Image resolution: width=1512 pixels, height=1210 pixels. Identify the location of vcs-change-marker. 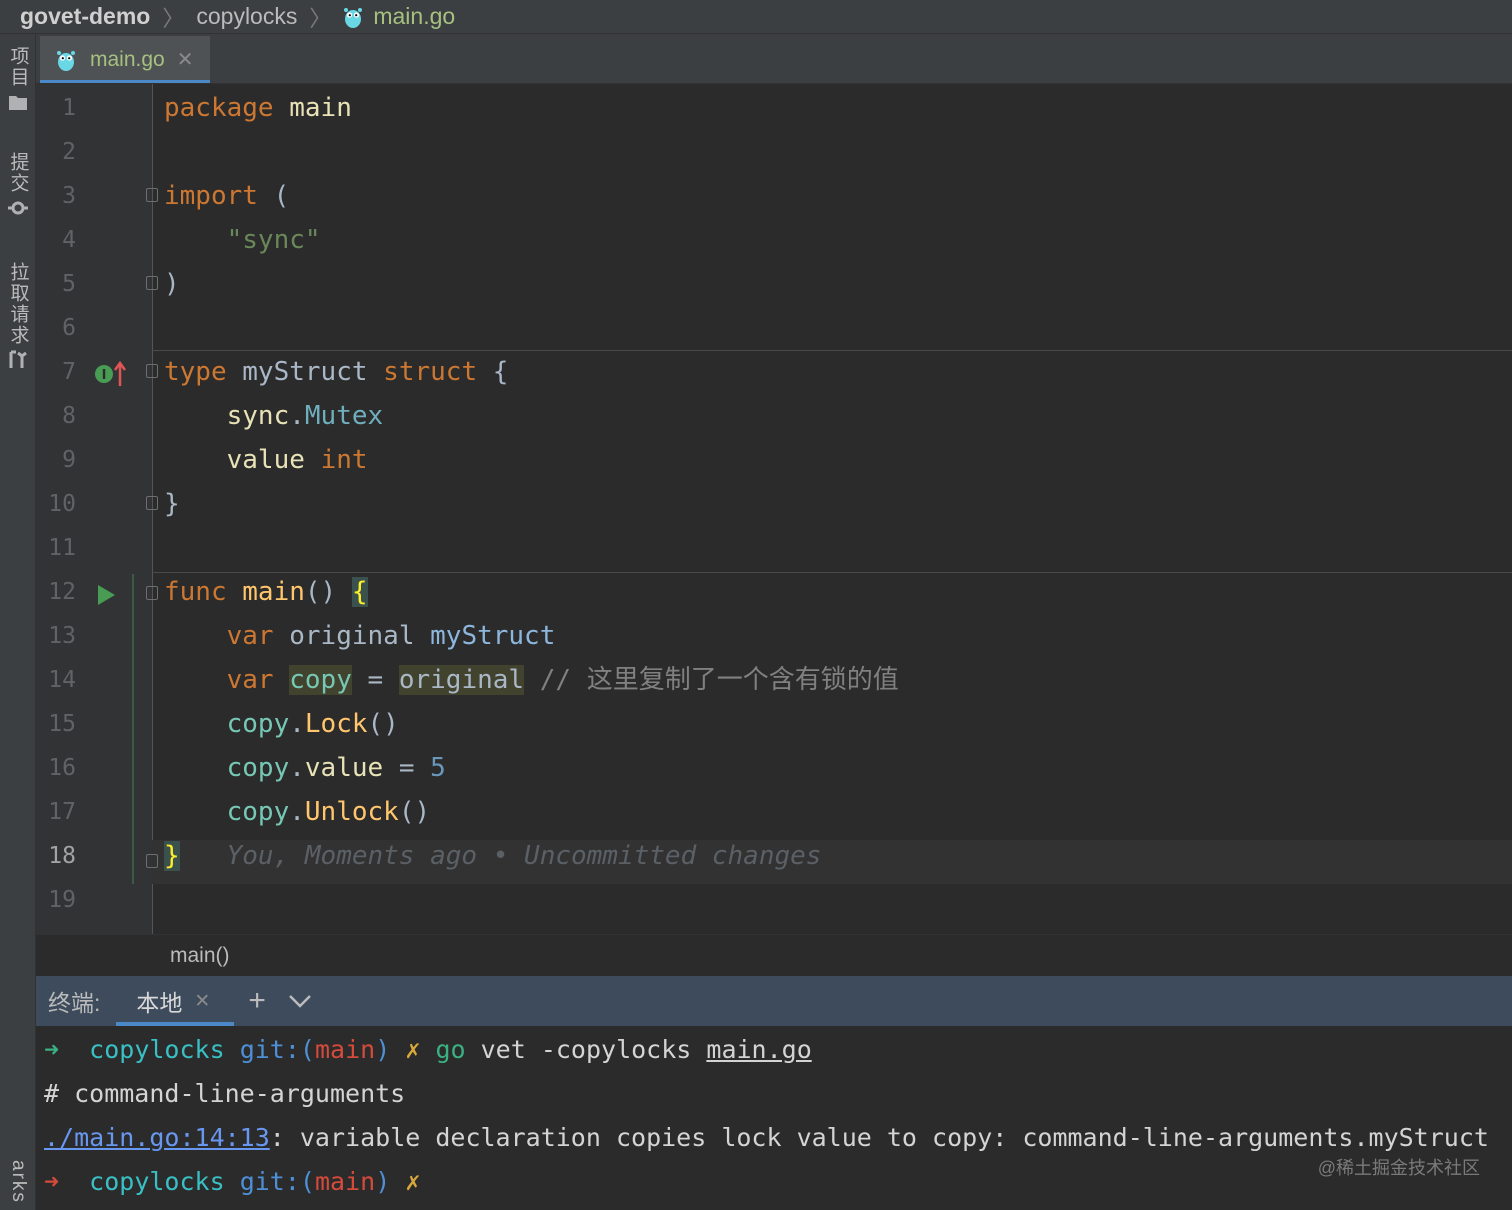
(133, 729).